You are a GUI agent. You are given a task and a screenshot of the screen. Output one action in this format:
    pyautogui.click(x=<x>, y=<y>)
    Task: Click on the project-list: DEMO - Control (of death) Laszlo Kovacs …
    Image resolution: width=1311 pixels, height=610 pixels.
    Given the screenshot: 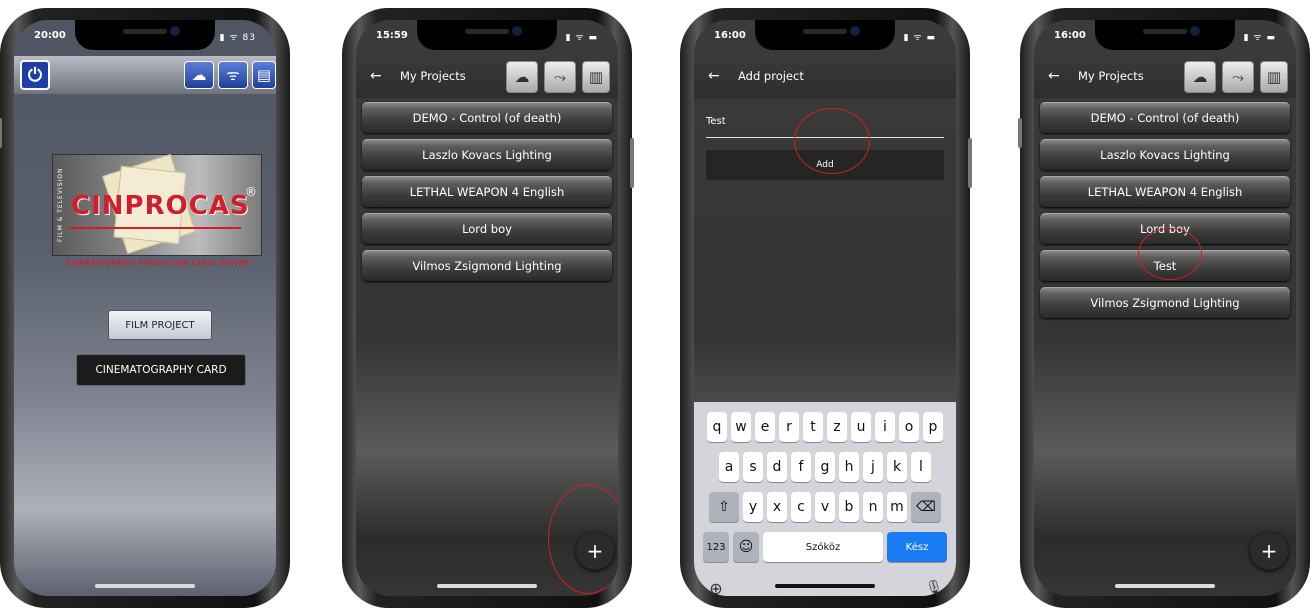 What is the action you would take?
    pyautogui.click(x=487, y=194)
    